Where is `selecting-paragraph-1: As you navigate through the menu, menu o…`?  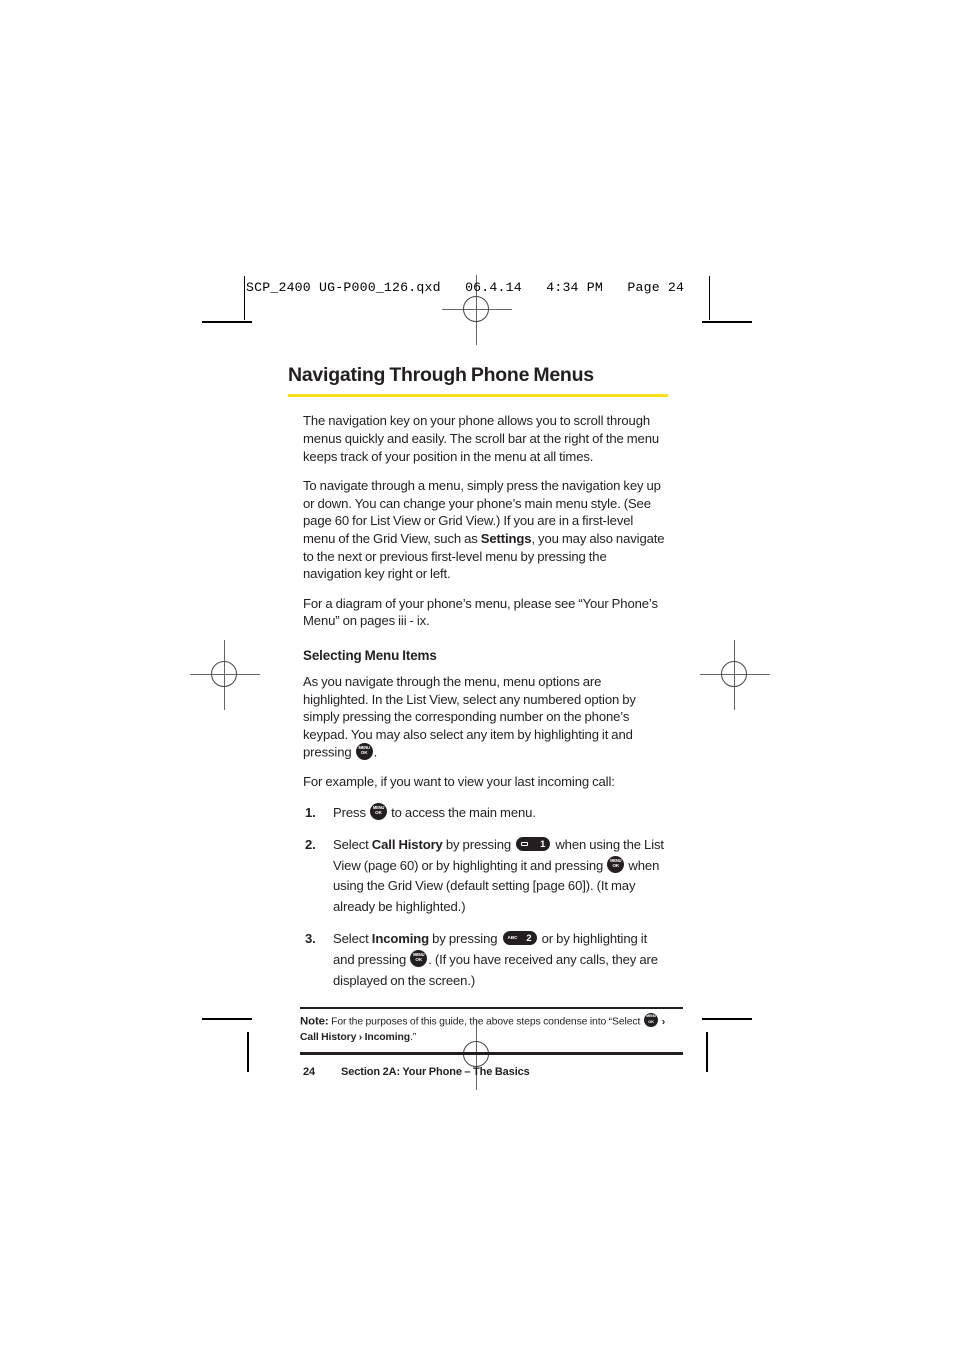
selecting-paragraph-1: As you navigate through the menu, menu o… is located at coordinates (485, 717).